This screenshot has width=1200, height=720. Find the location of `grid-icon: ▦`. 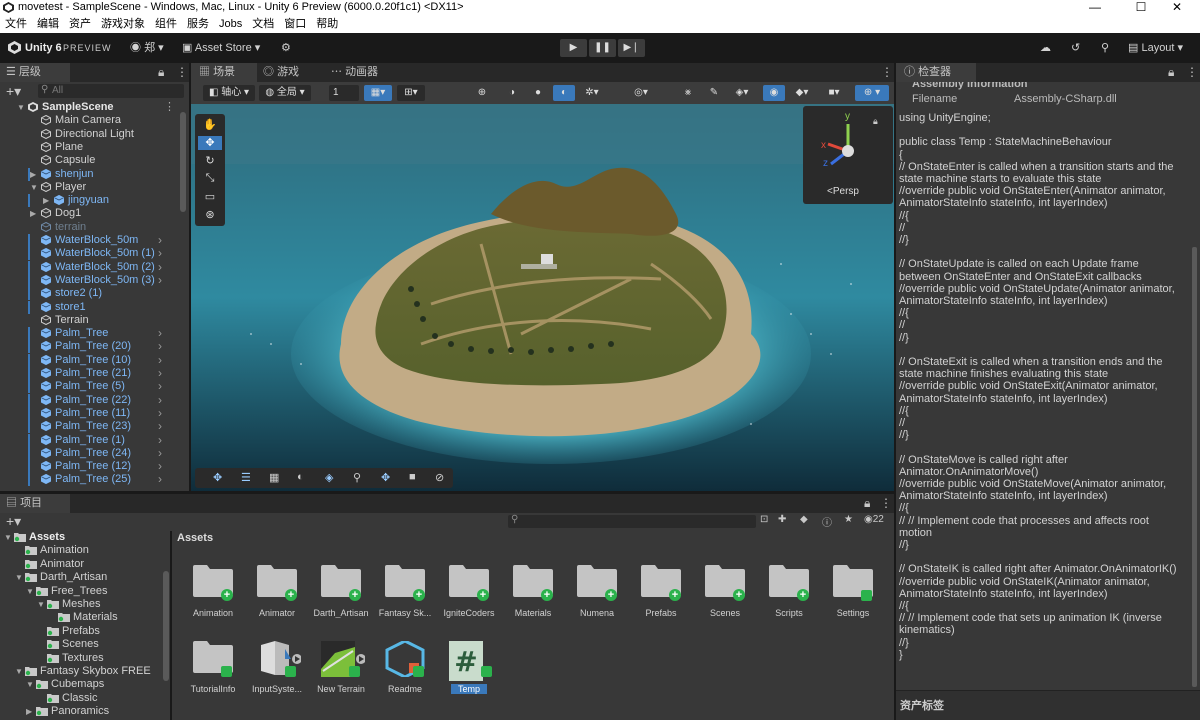

grid-icon: ▦ is located at coordinates (274, 477).